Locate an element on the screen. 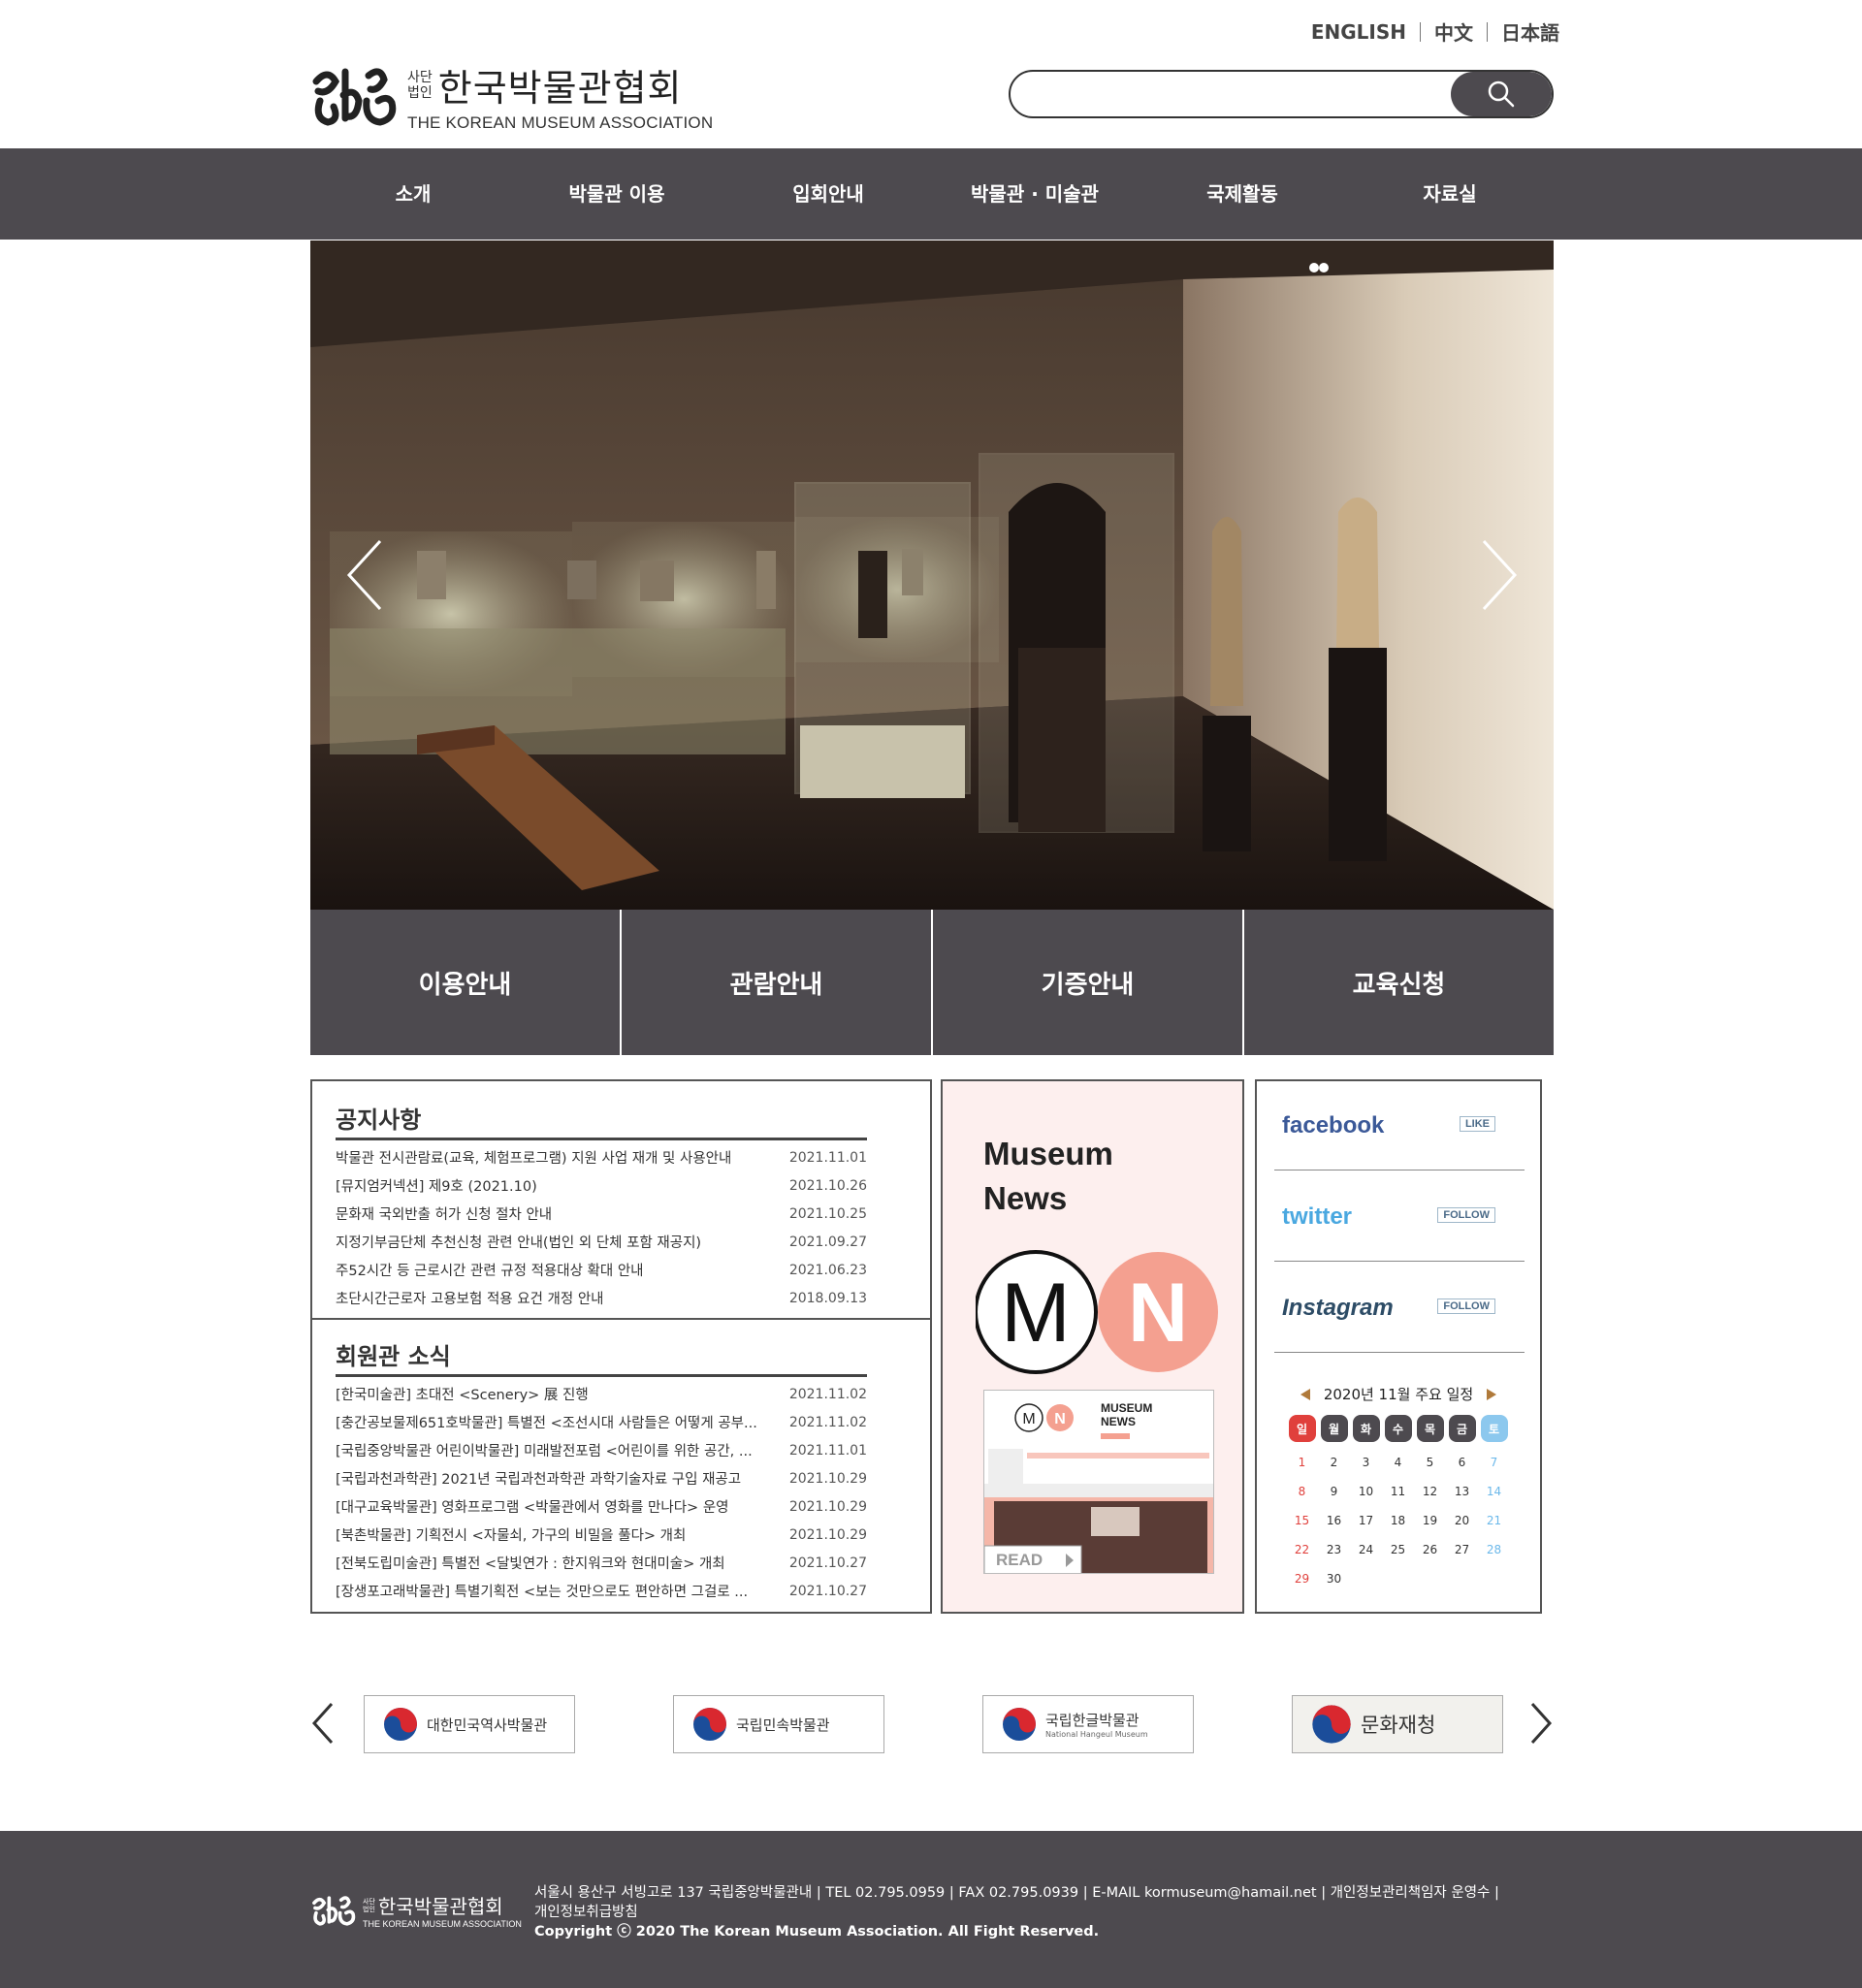 The width and height of the screenshot is (1862, 1988). facebook-icon: facebook is located at coordinates (1333, 1125).